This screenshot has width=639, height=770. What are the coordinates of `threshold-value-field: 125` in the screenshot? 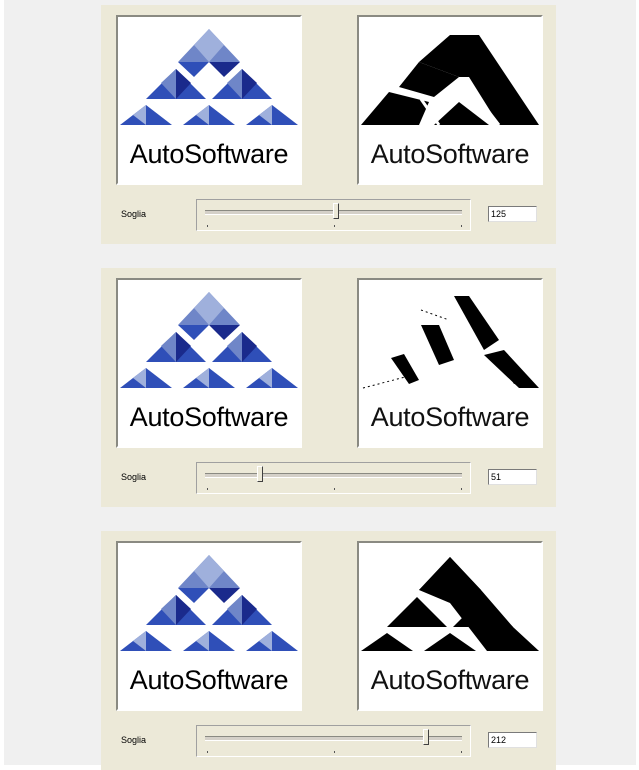 It's located at (512, 214).